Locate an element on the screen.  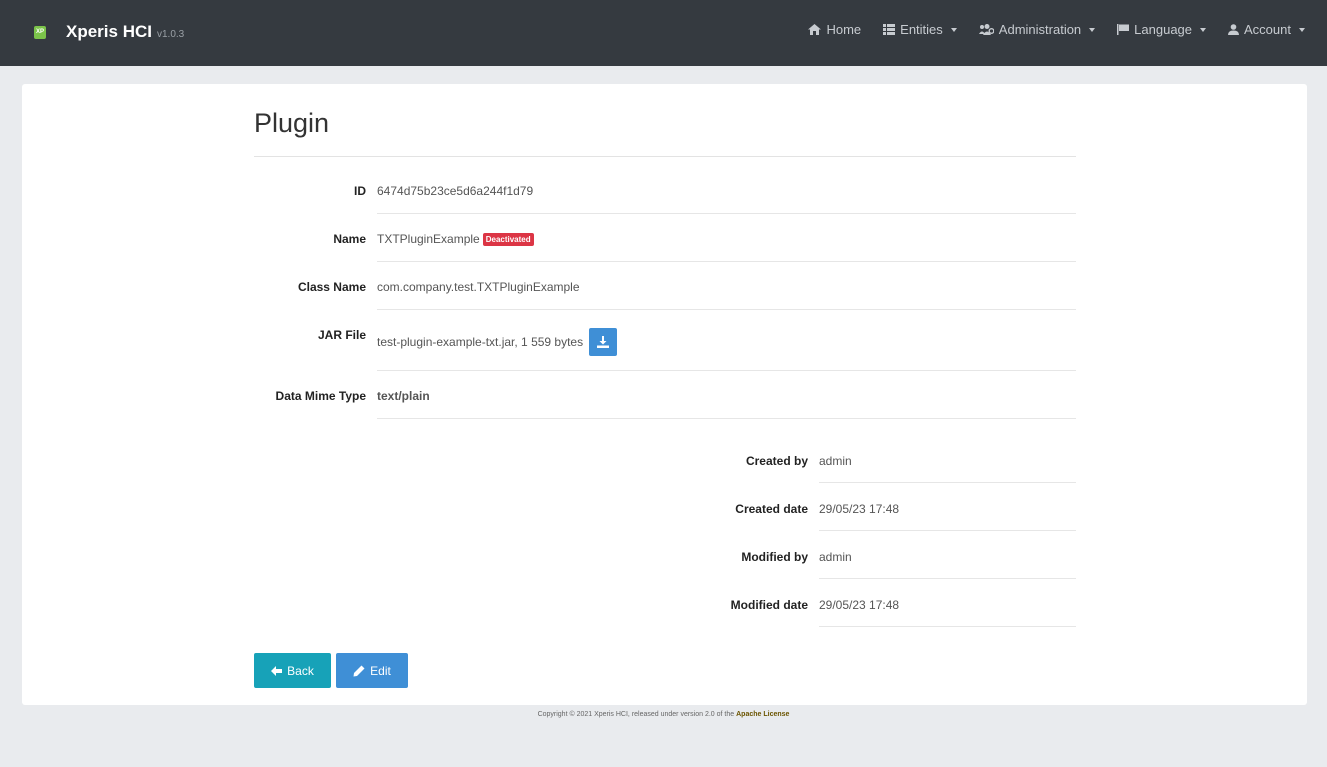
brand: XP Xperis HCI v1.0.3 is located at coordinates (109, 32).